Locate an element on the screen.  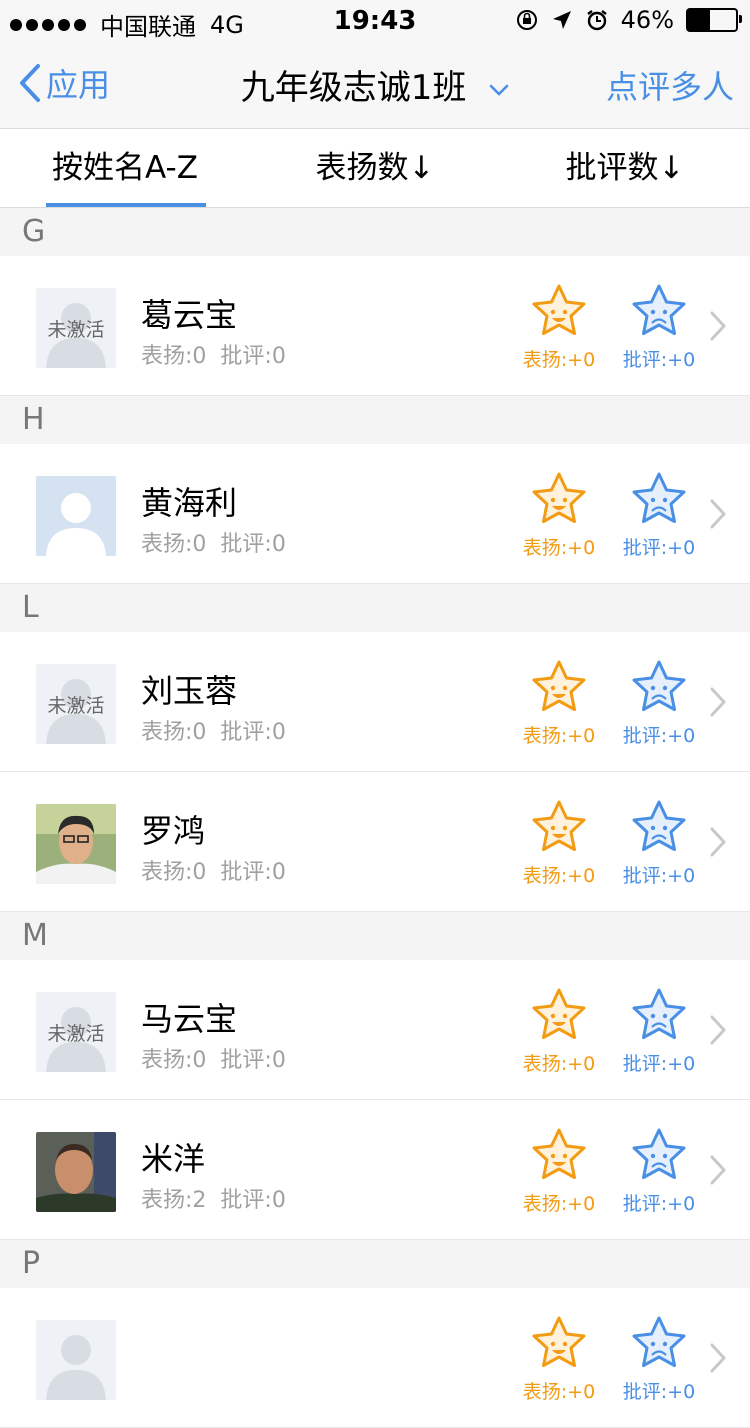
alarm-icon is located at coordinates (596, 20).